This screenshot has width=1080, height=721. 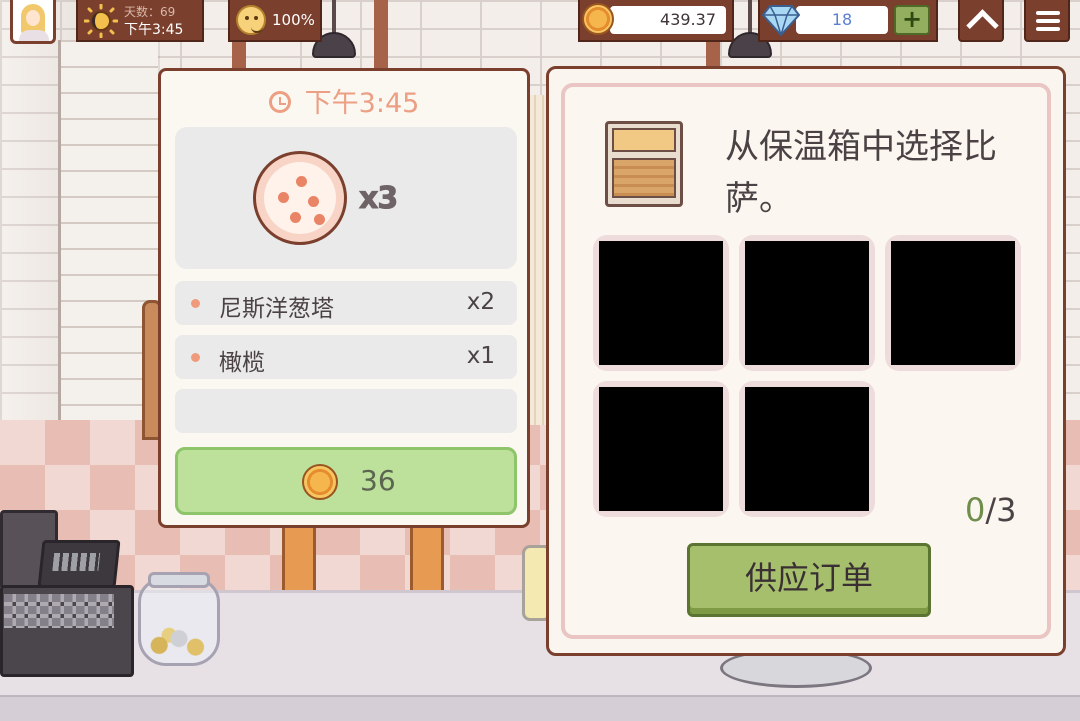 I want to click on pizza-order-panel: x3, so click(x=346, y=198).